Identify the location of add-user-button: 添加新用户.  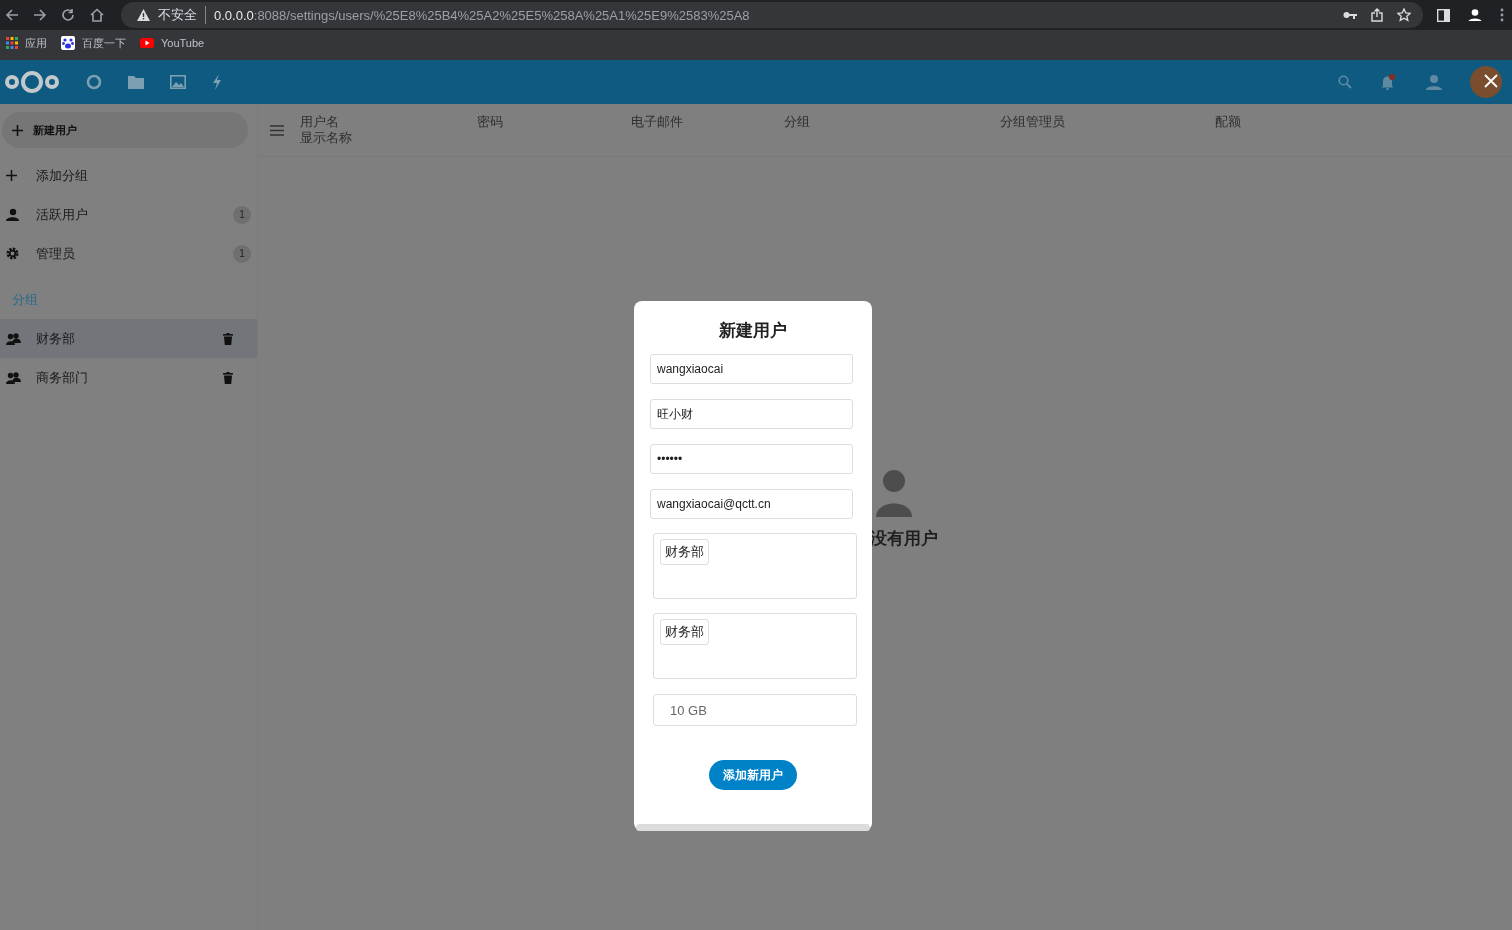
(753, 775).